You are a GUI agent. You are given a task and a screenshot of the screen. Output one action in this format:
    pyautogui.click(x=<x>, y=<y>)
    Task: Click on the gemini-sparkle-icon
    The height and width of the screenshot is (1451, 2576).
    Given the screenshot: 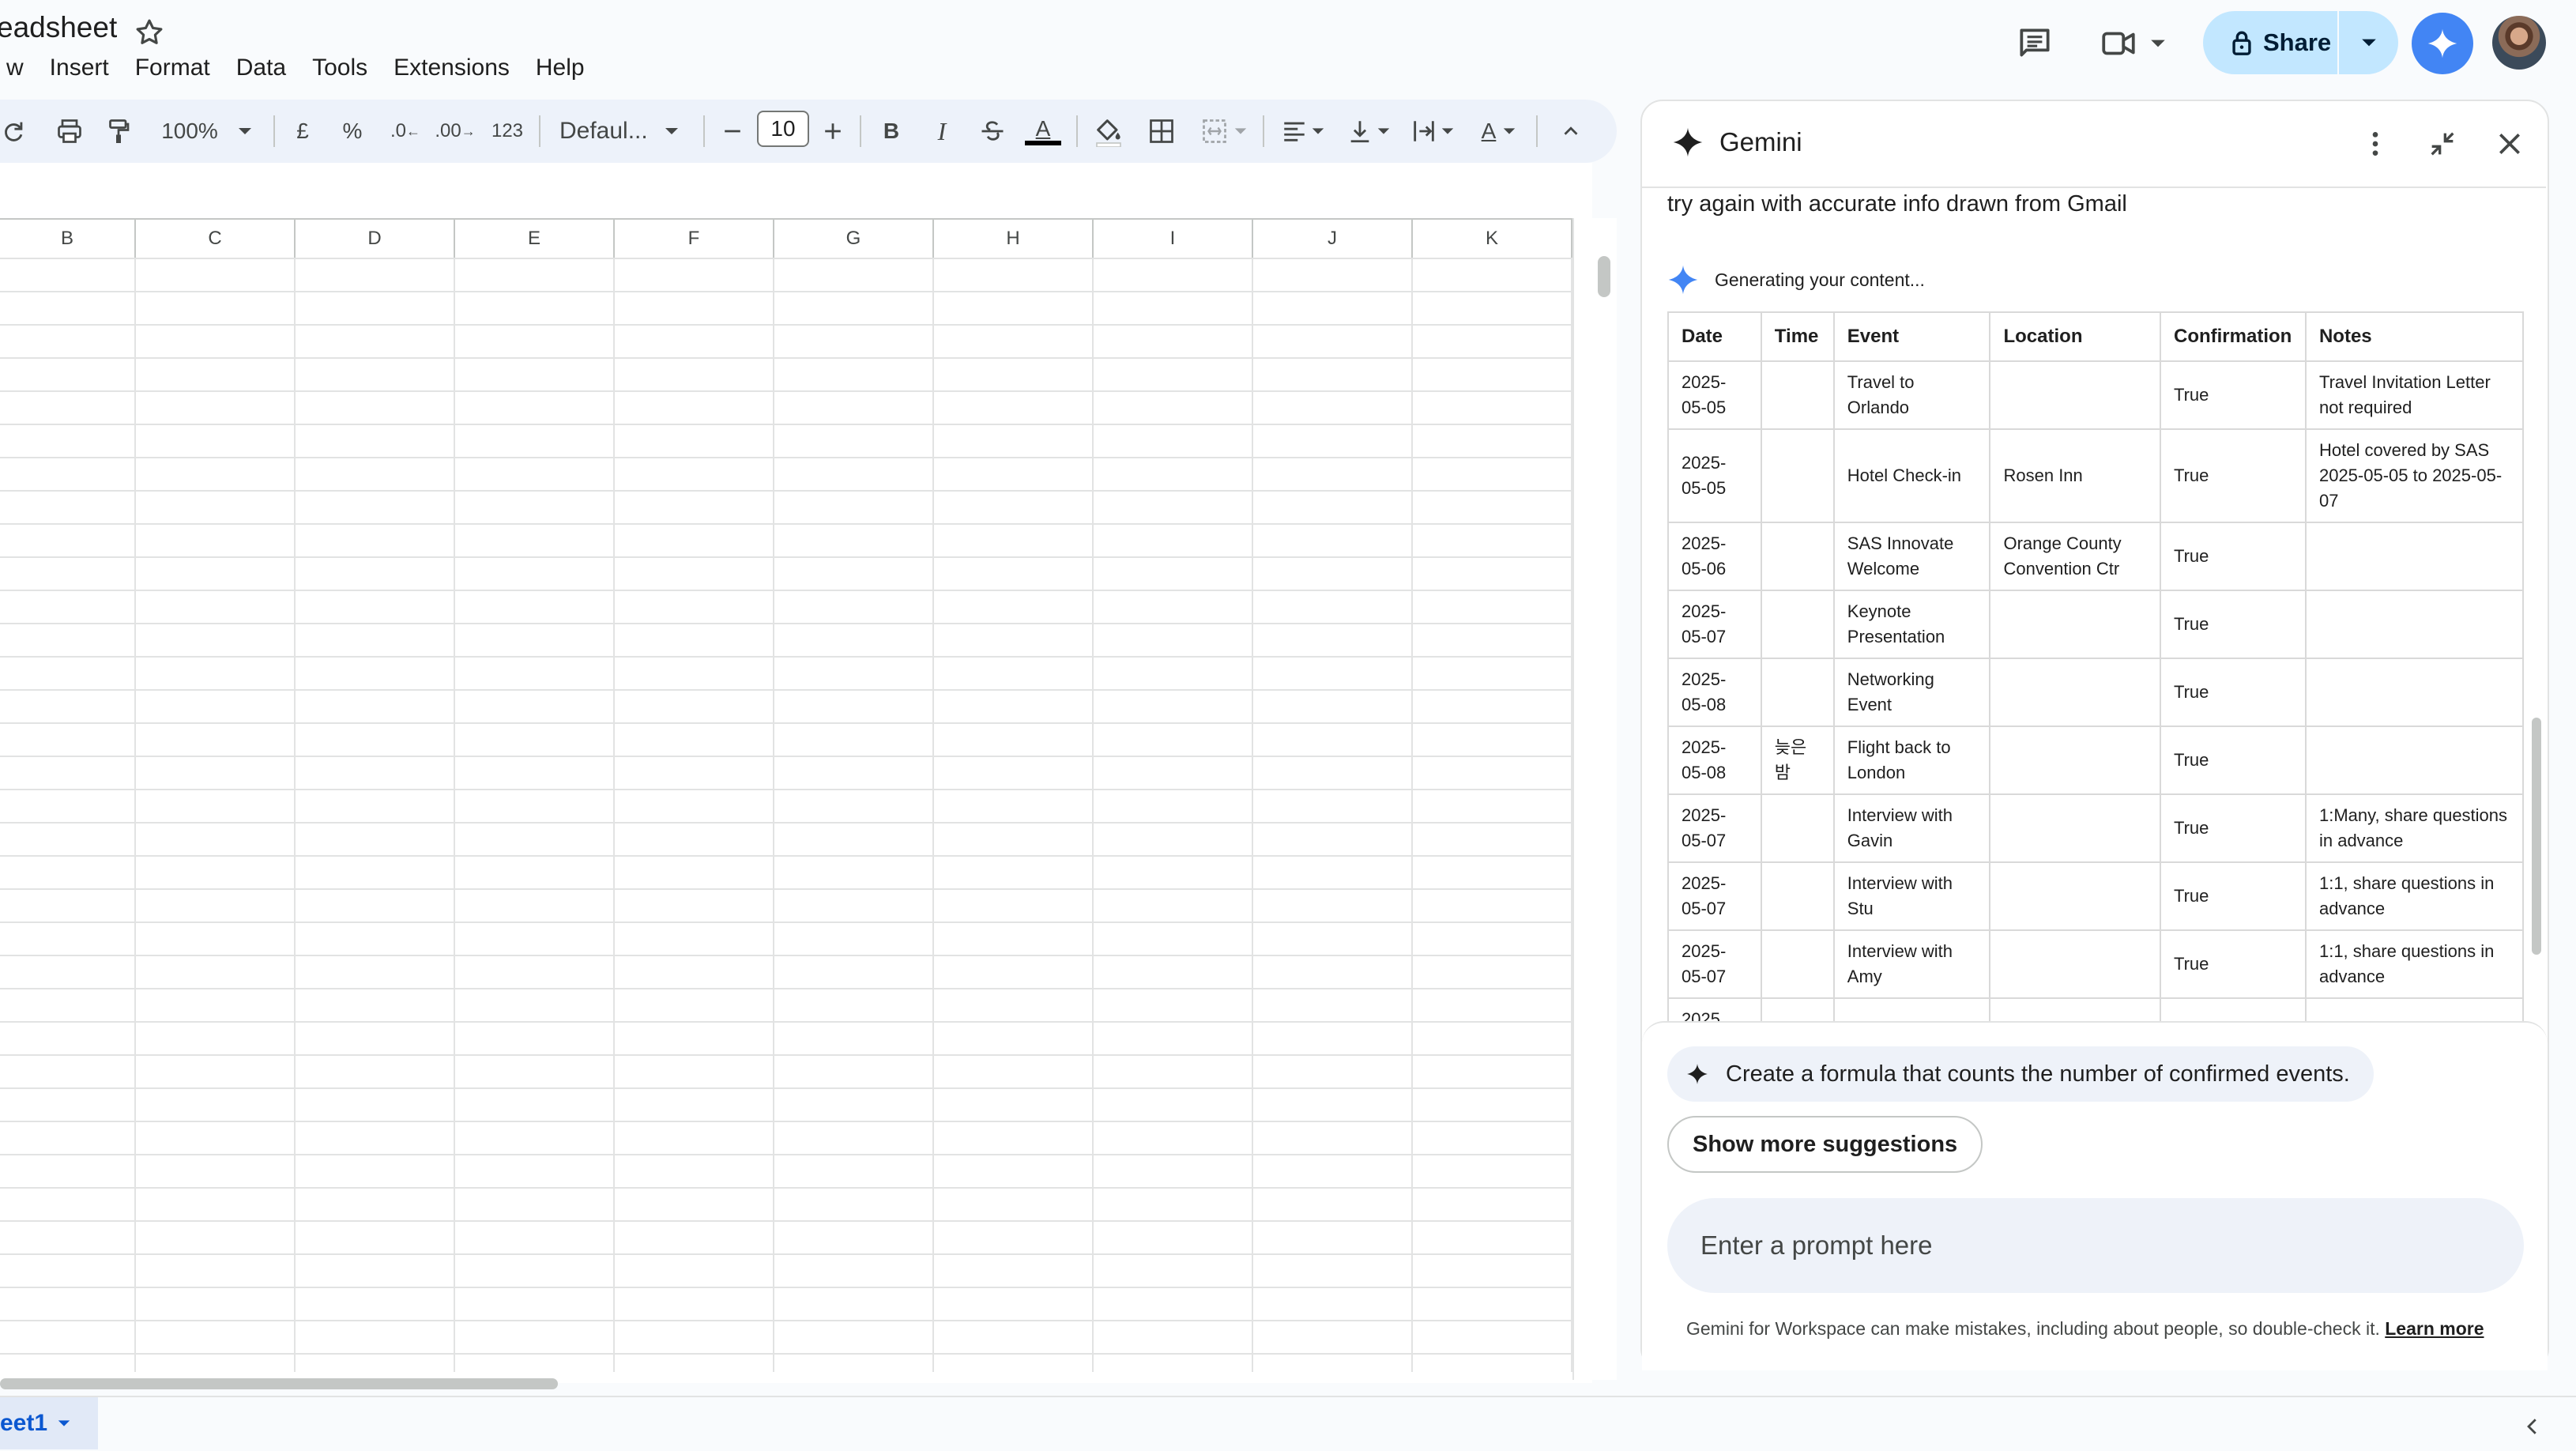 What is the action you would take?
    pyautogui.click(x=1683, y=280)
    